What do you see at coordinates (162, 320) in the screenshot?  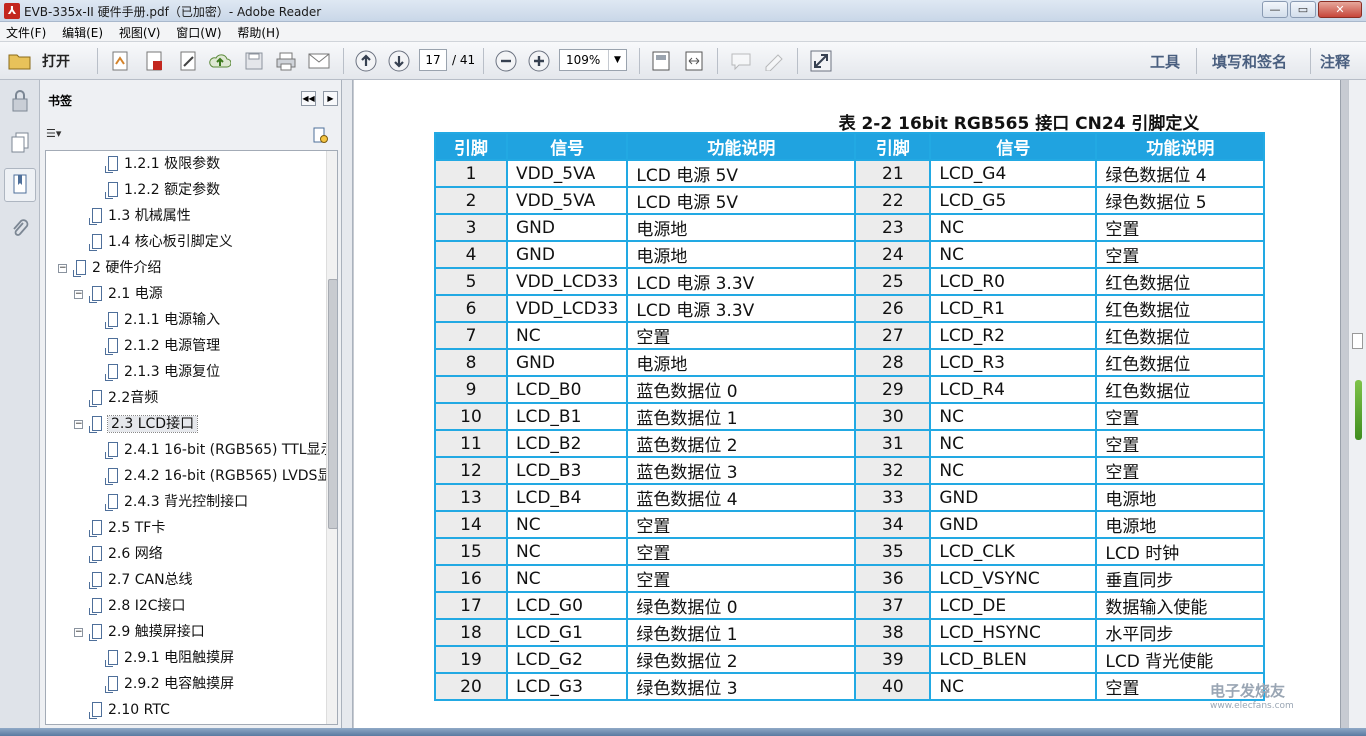 I see `bookmark-item: 2.1.1 电源输入` at bounding box center [162, 320].